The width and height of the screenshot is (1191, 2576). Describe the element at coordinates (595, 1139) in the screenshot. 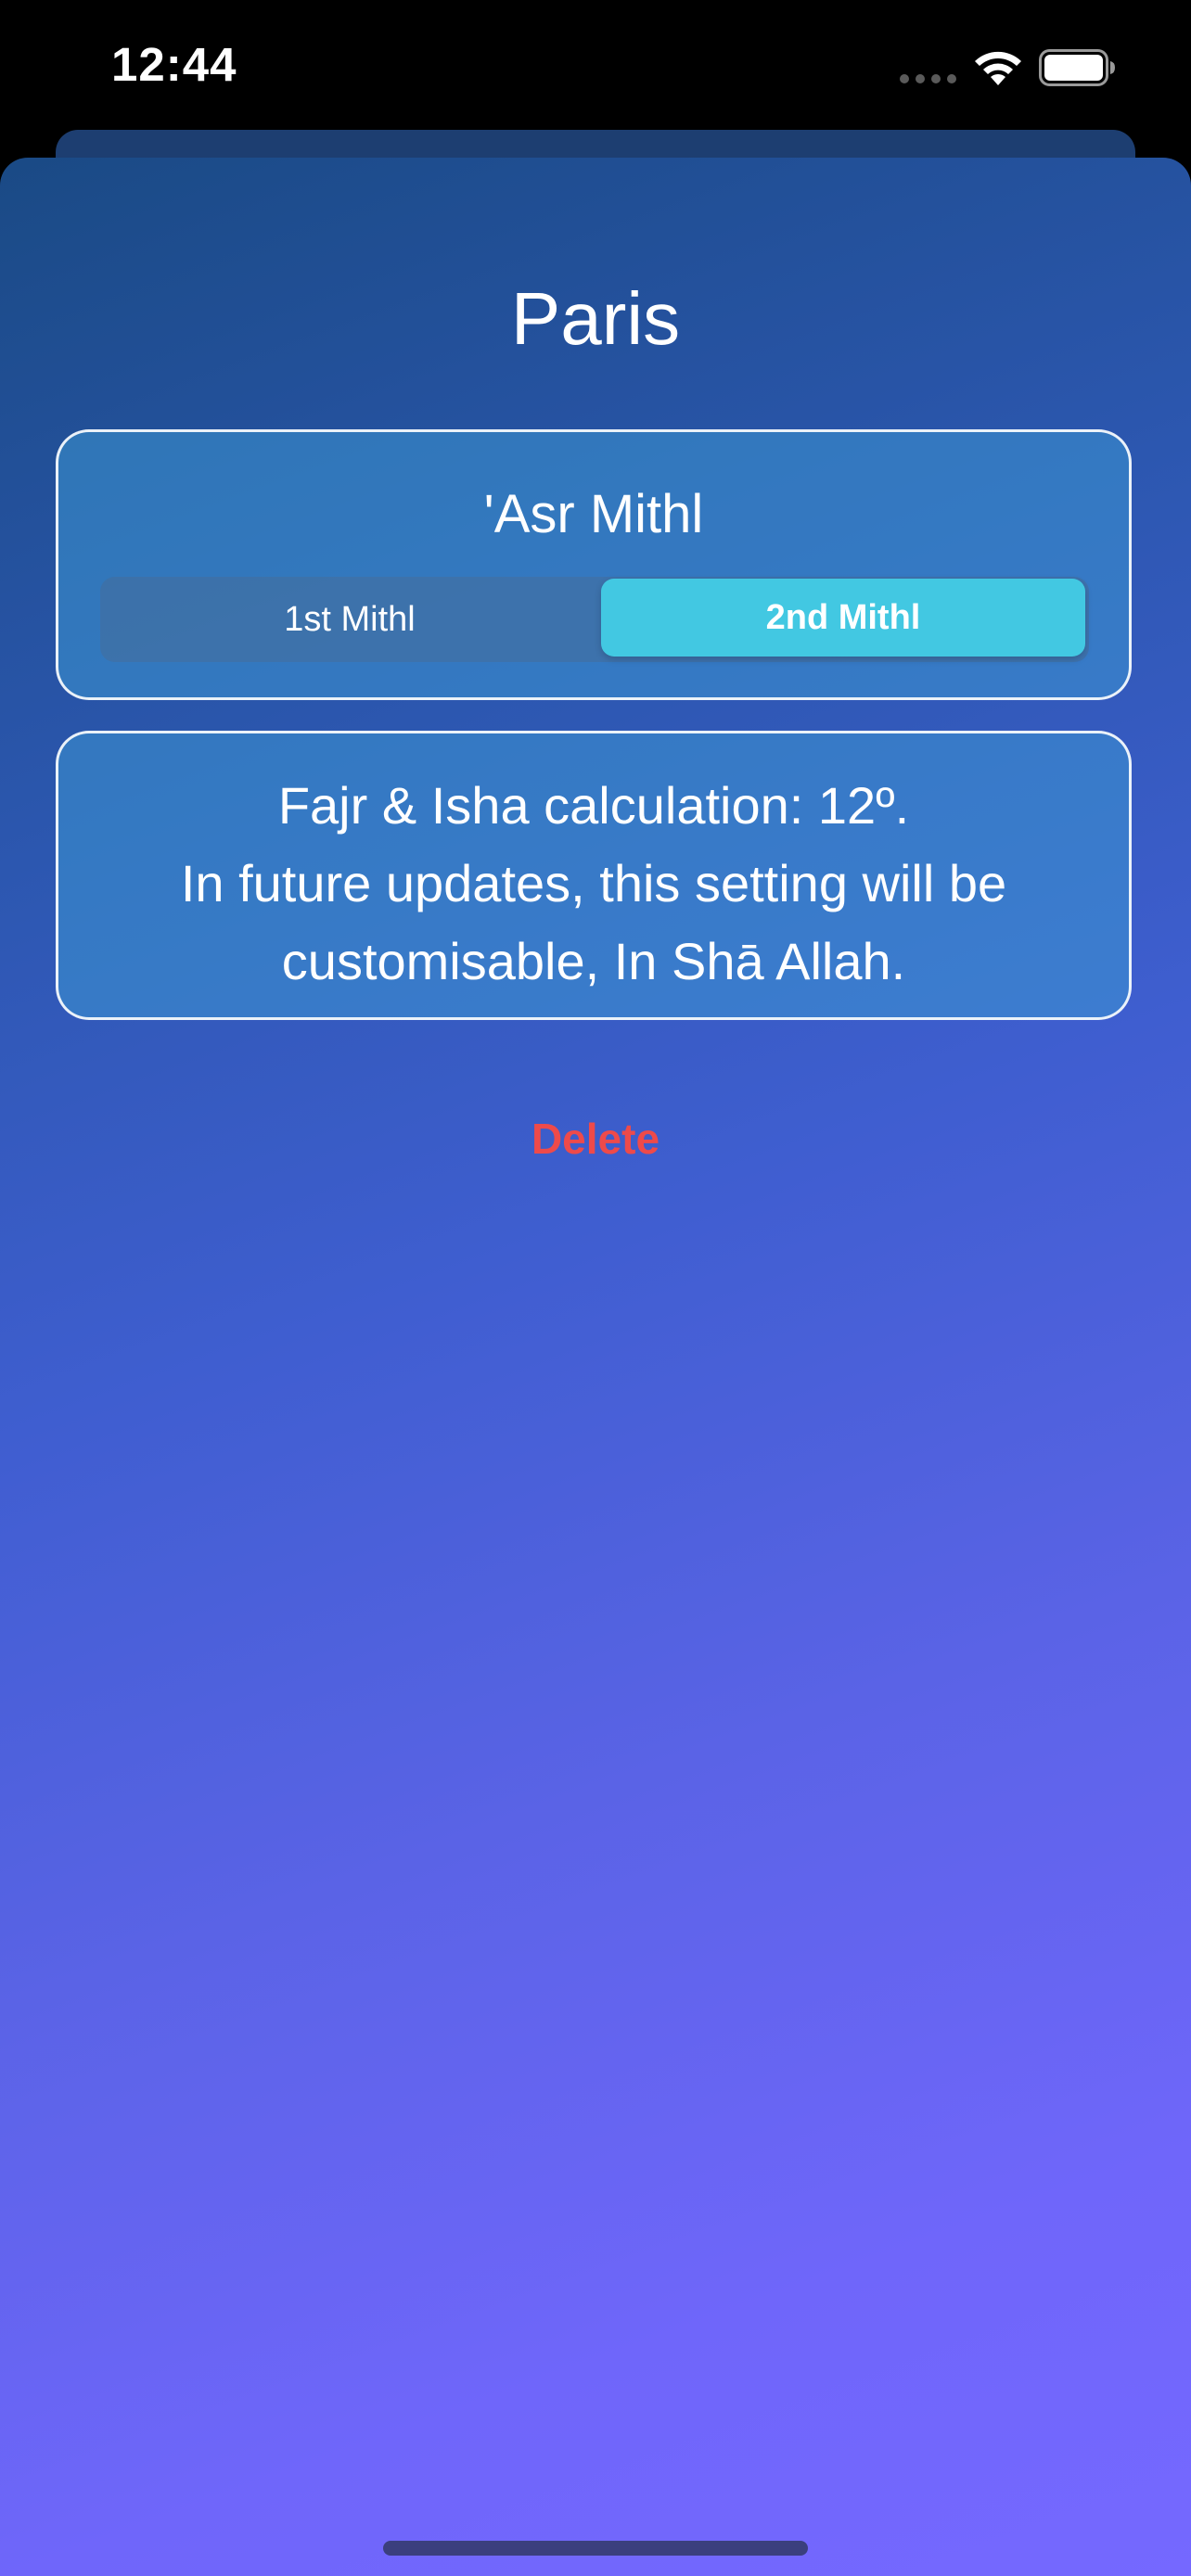

I see `delete-button: Delete` at that location.